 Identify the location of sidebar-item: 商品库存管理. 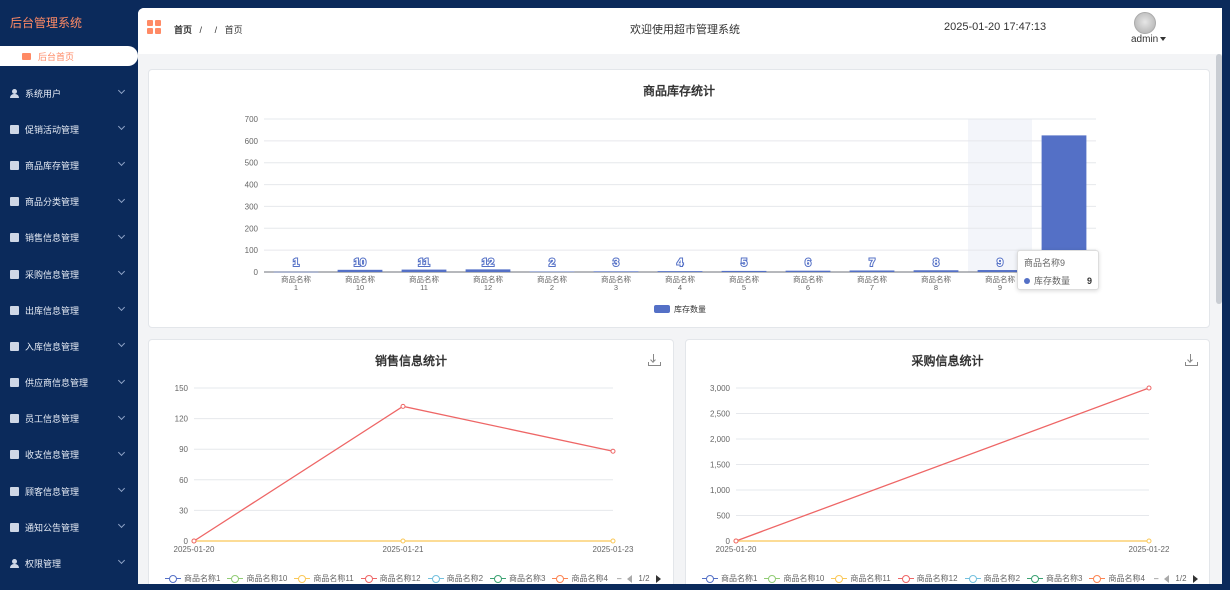
(69, 165).